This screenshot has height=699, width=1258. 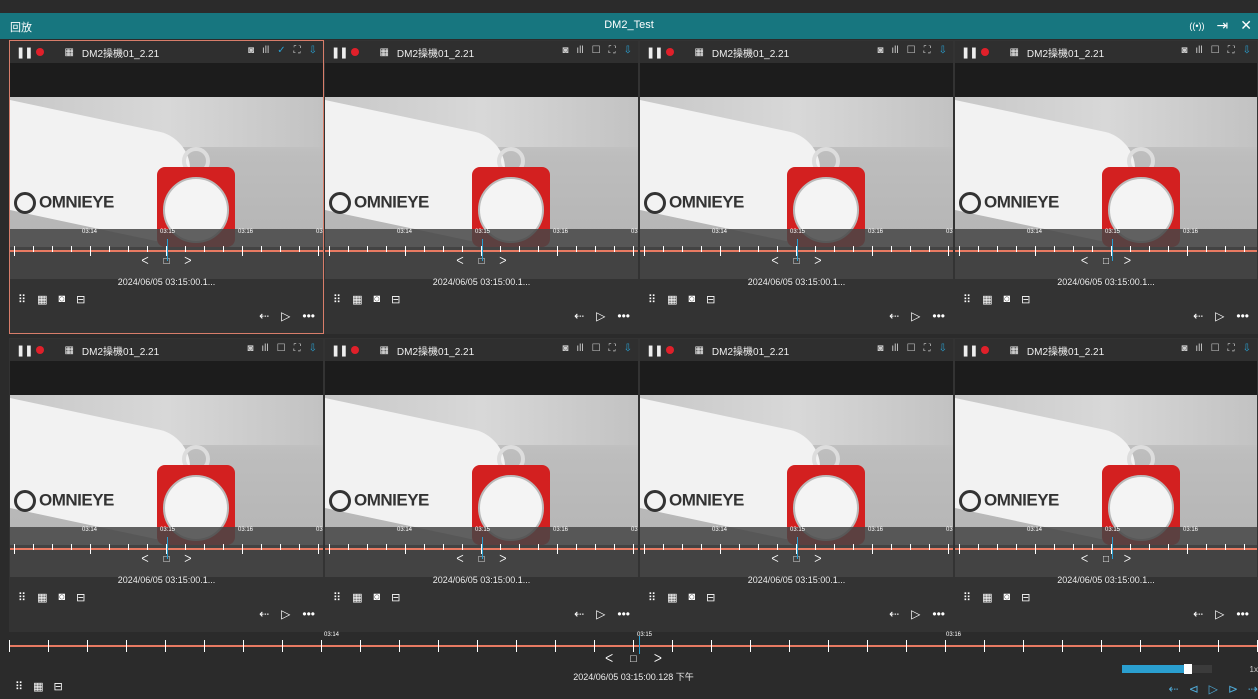 What do you see at coordinates (1253, 689) in the screenshot?
I see `sync-forward-icon: ⇢` at bounding box center [1253, 689].